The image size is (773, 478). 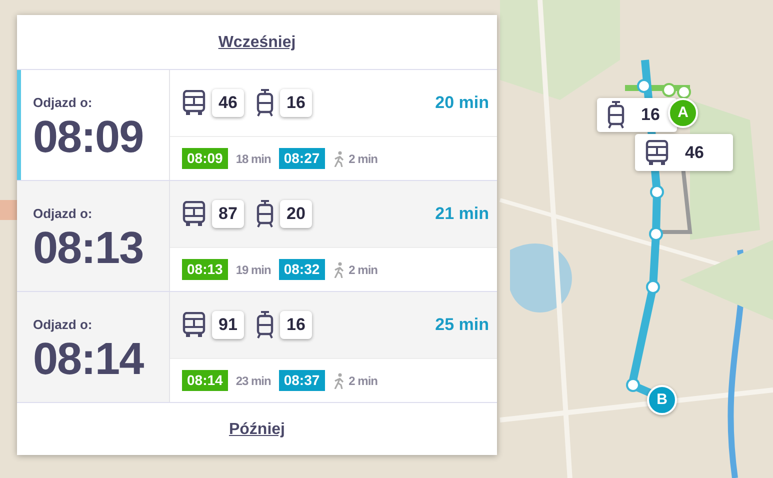 I want to click on connection-summary: Odjazd o: 08:14, so click(x=93, y=347).